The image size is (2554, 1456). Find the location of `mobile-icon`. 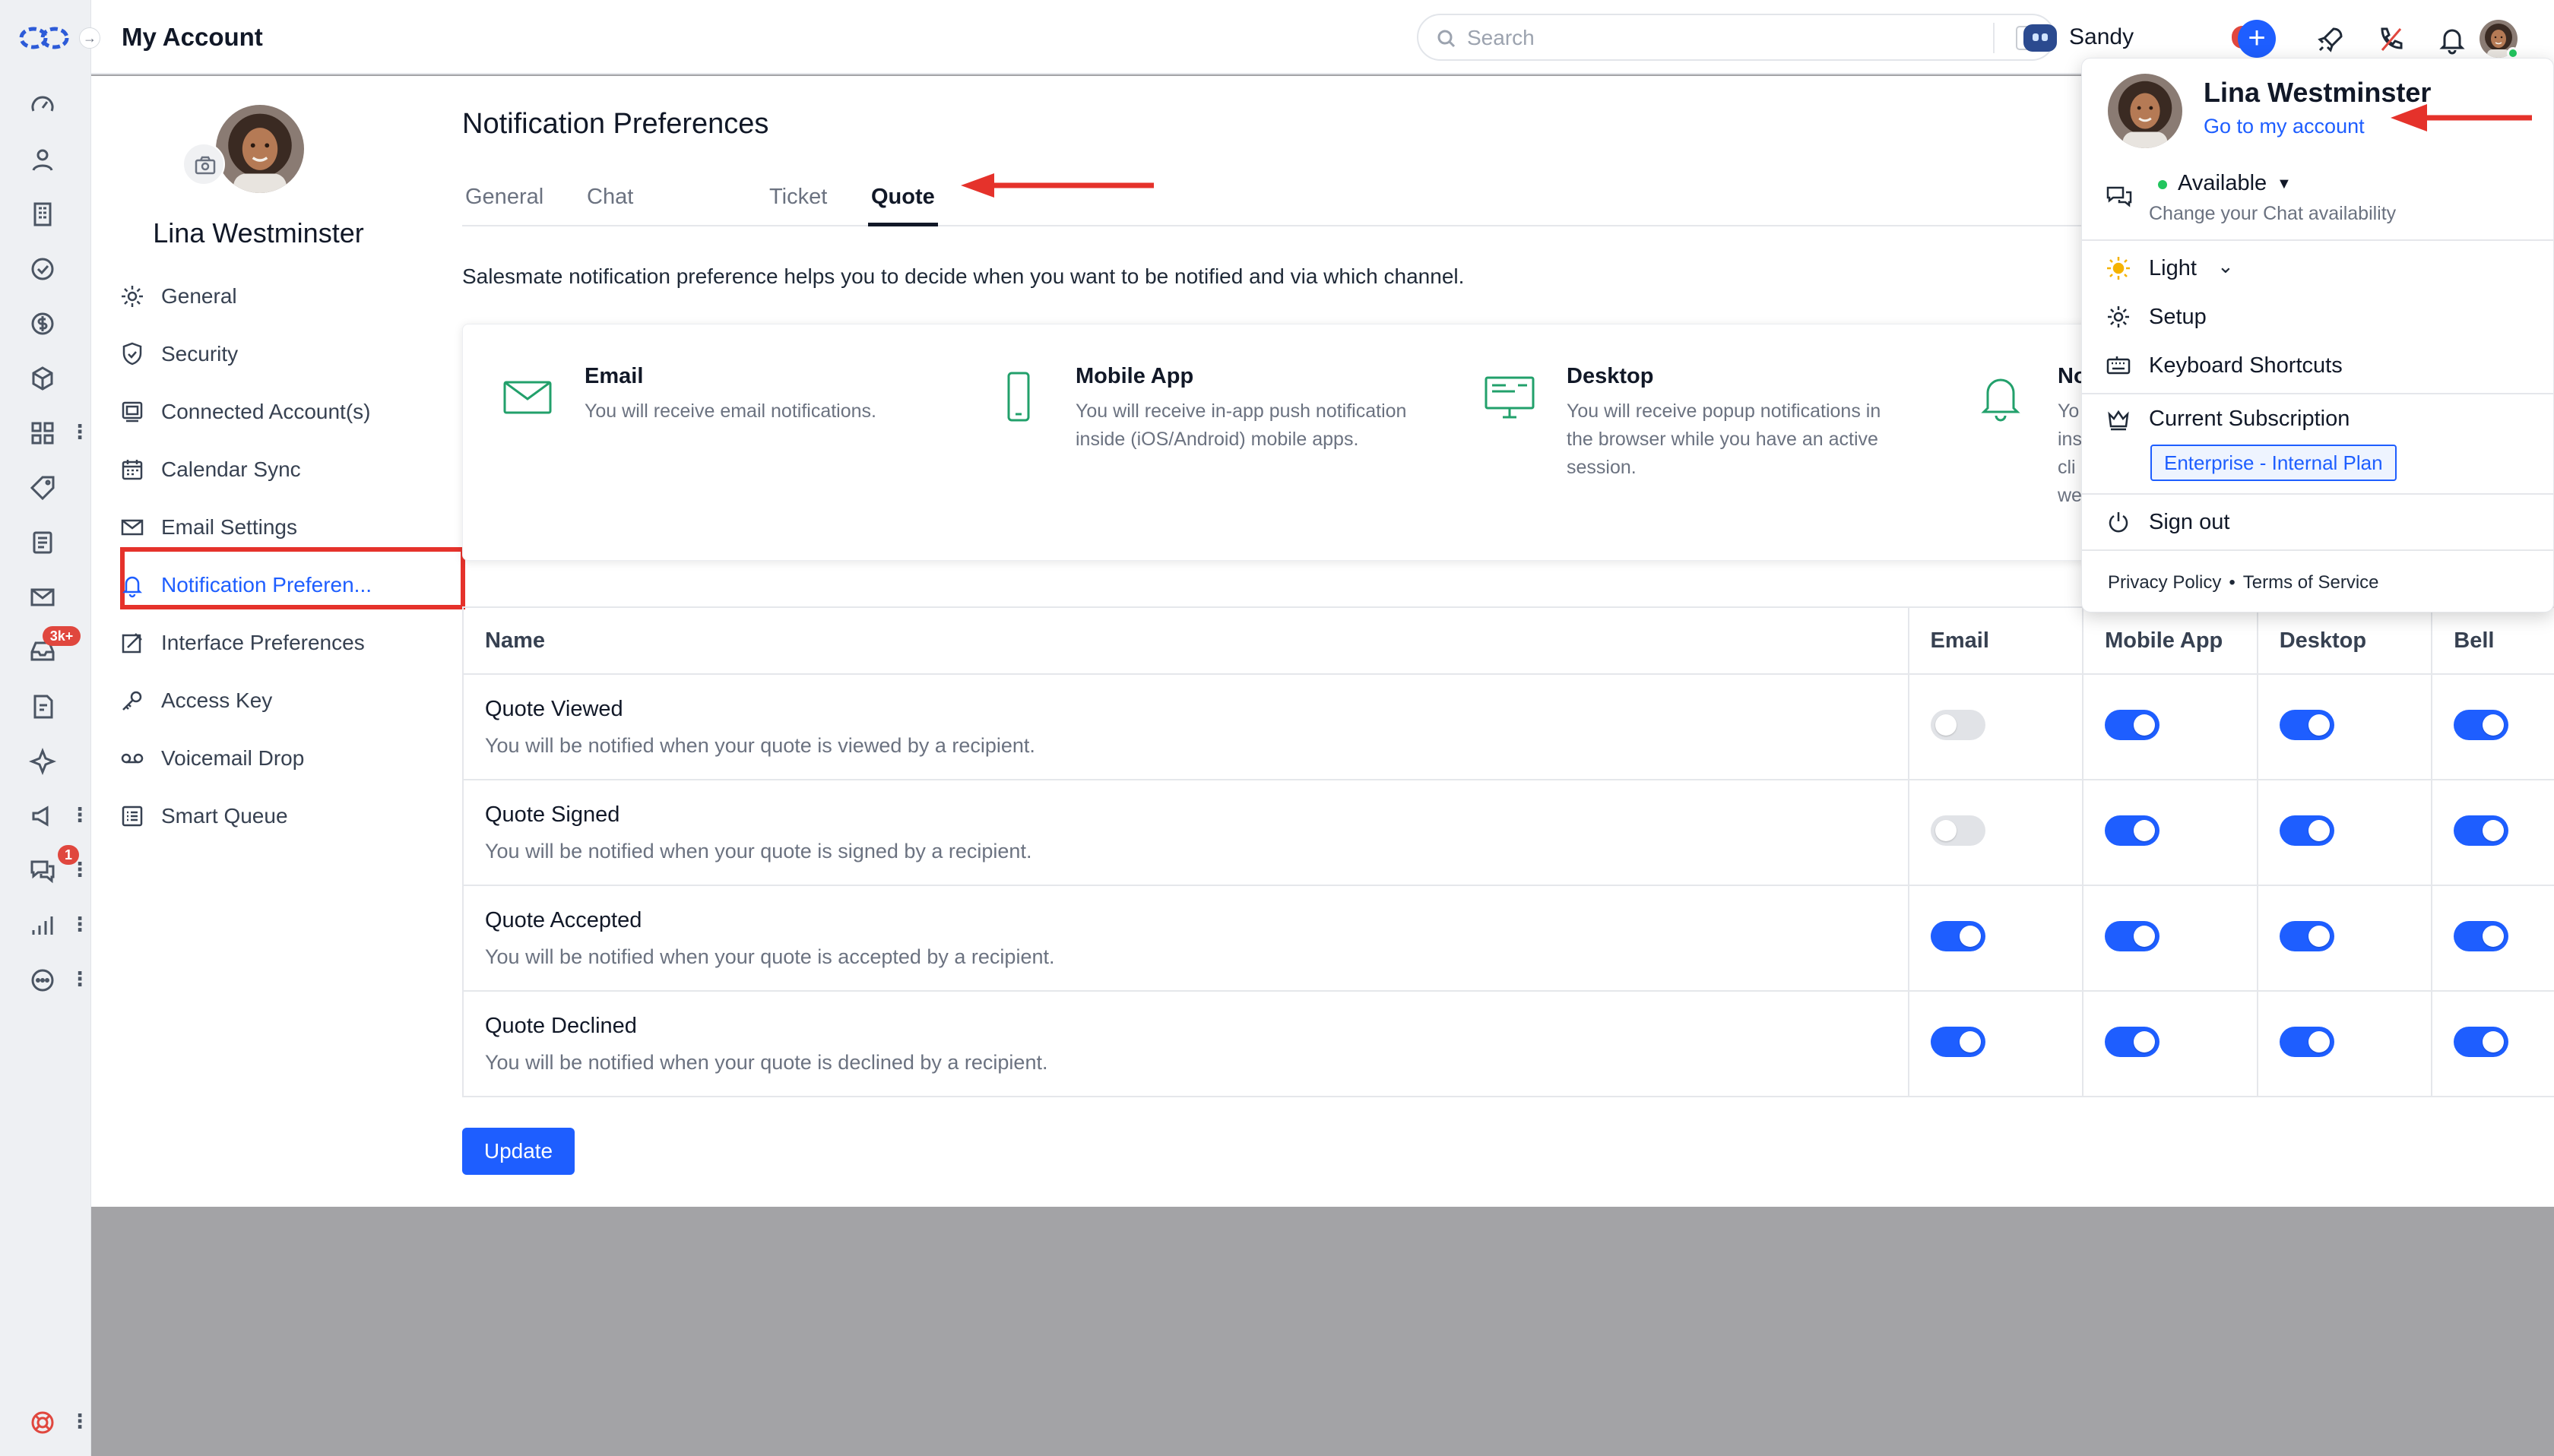

mobile-icon is located at coordinates (1018, 396).